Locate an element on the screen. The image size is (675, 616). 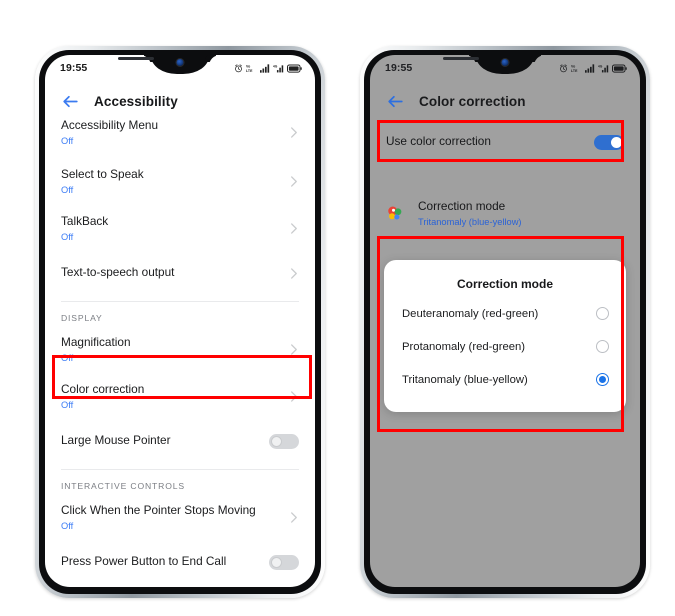
row-text: Select to Speak Off is located at coordinates (170, 181).